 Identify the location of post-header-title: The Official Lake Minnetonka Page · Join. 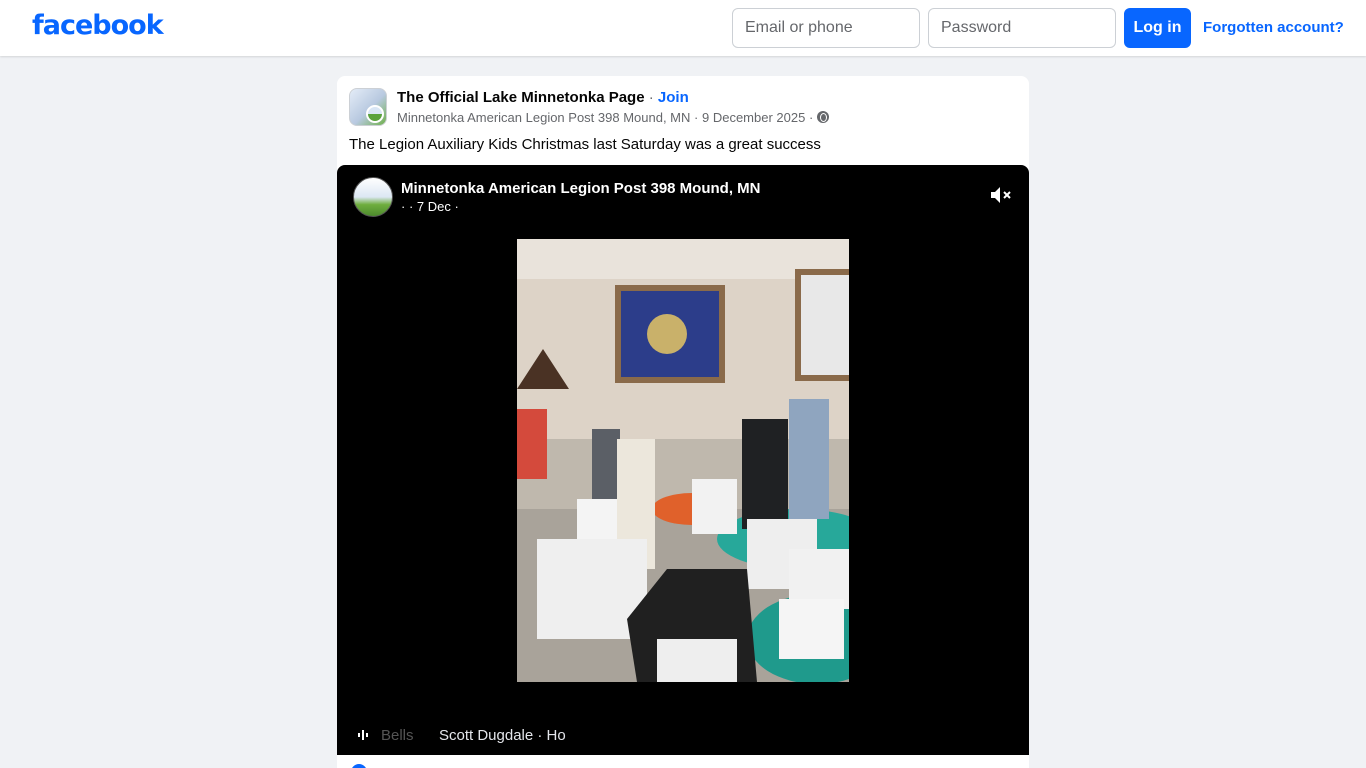
(543, 97).